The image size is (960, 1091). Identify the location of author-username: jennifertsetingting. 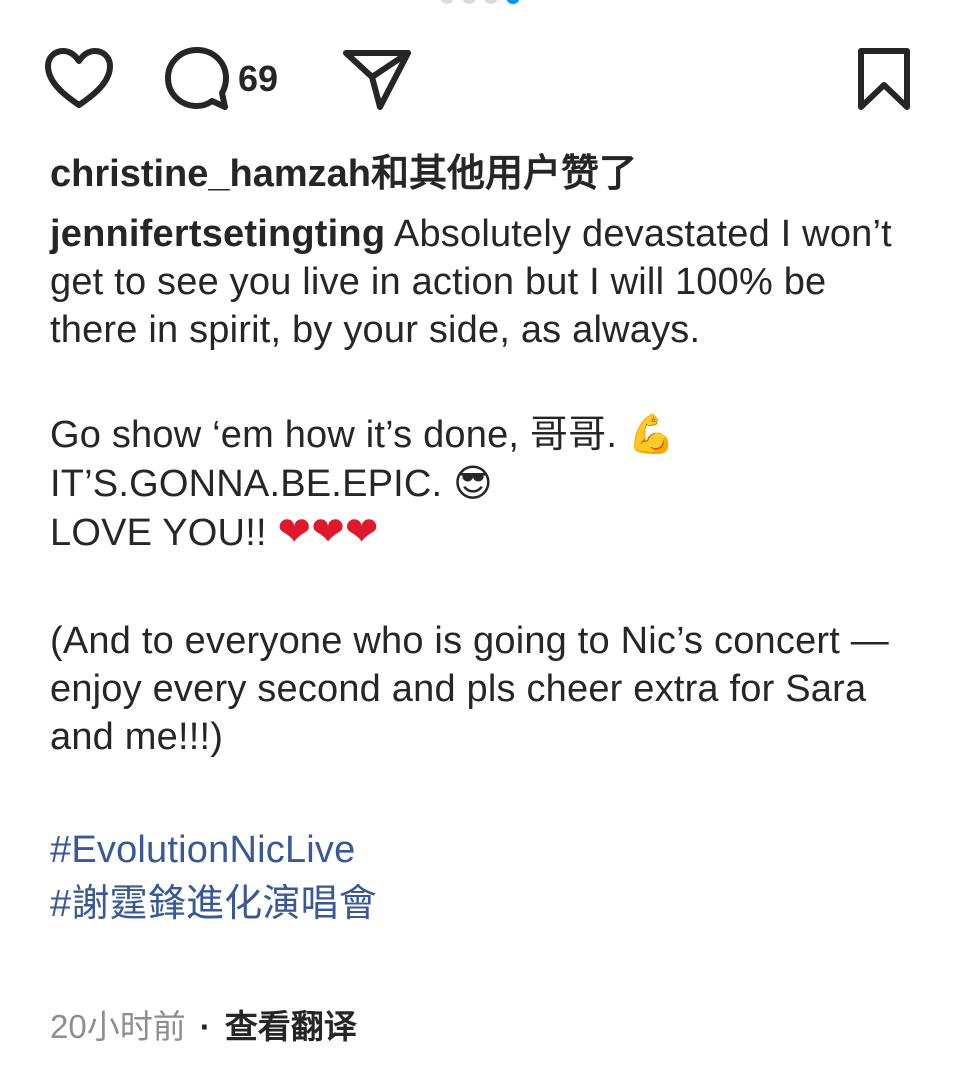
(217, 234).